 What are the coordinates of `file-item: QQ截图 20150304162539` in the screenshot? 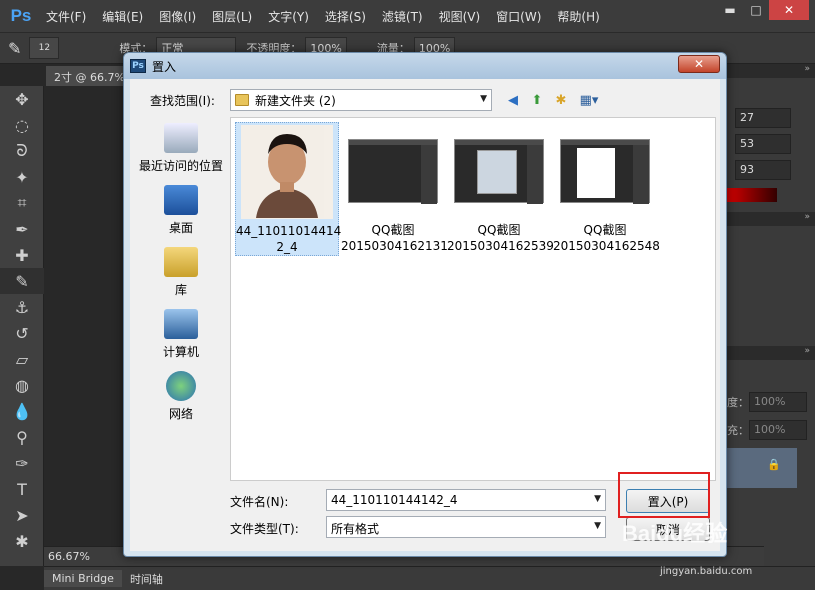 It's located at (500, 188).